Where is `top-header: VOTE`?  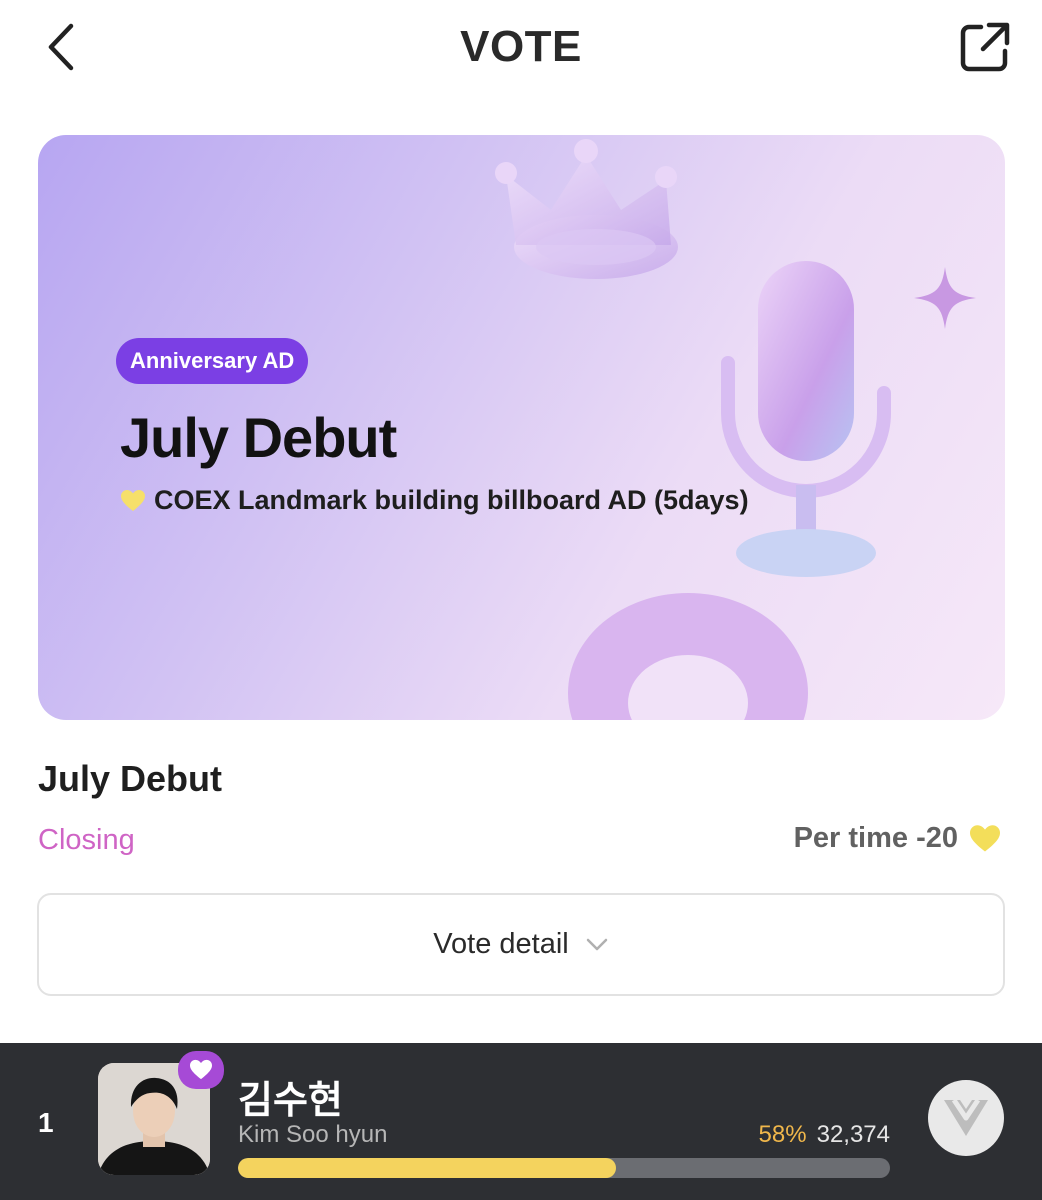
top-header: VOTE is located at coordinates (521, 48).